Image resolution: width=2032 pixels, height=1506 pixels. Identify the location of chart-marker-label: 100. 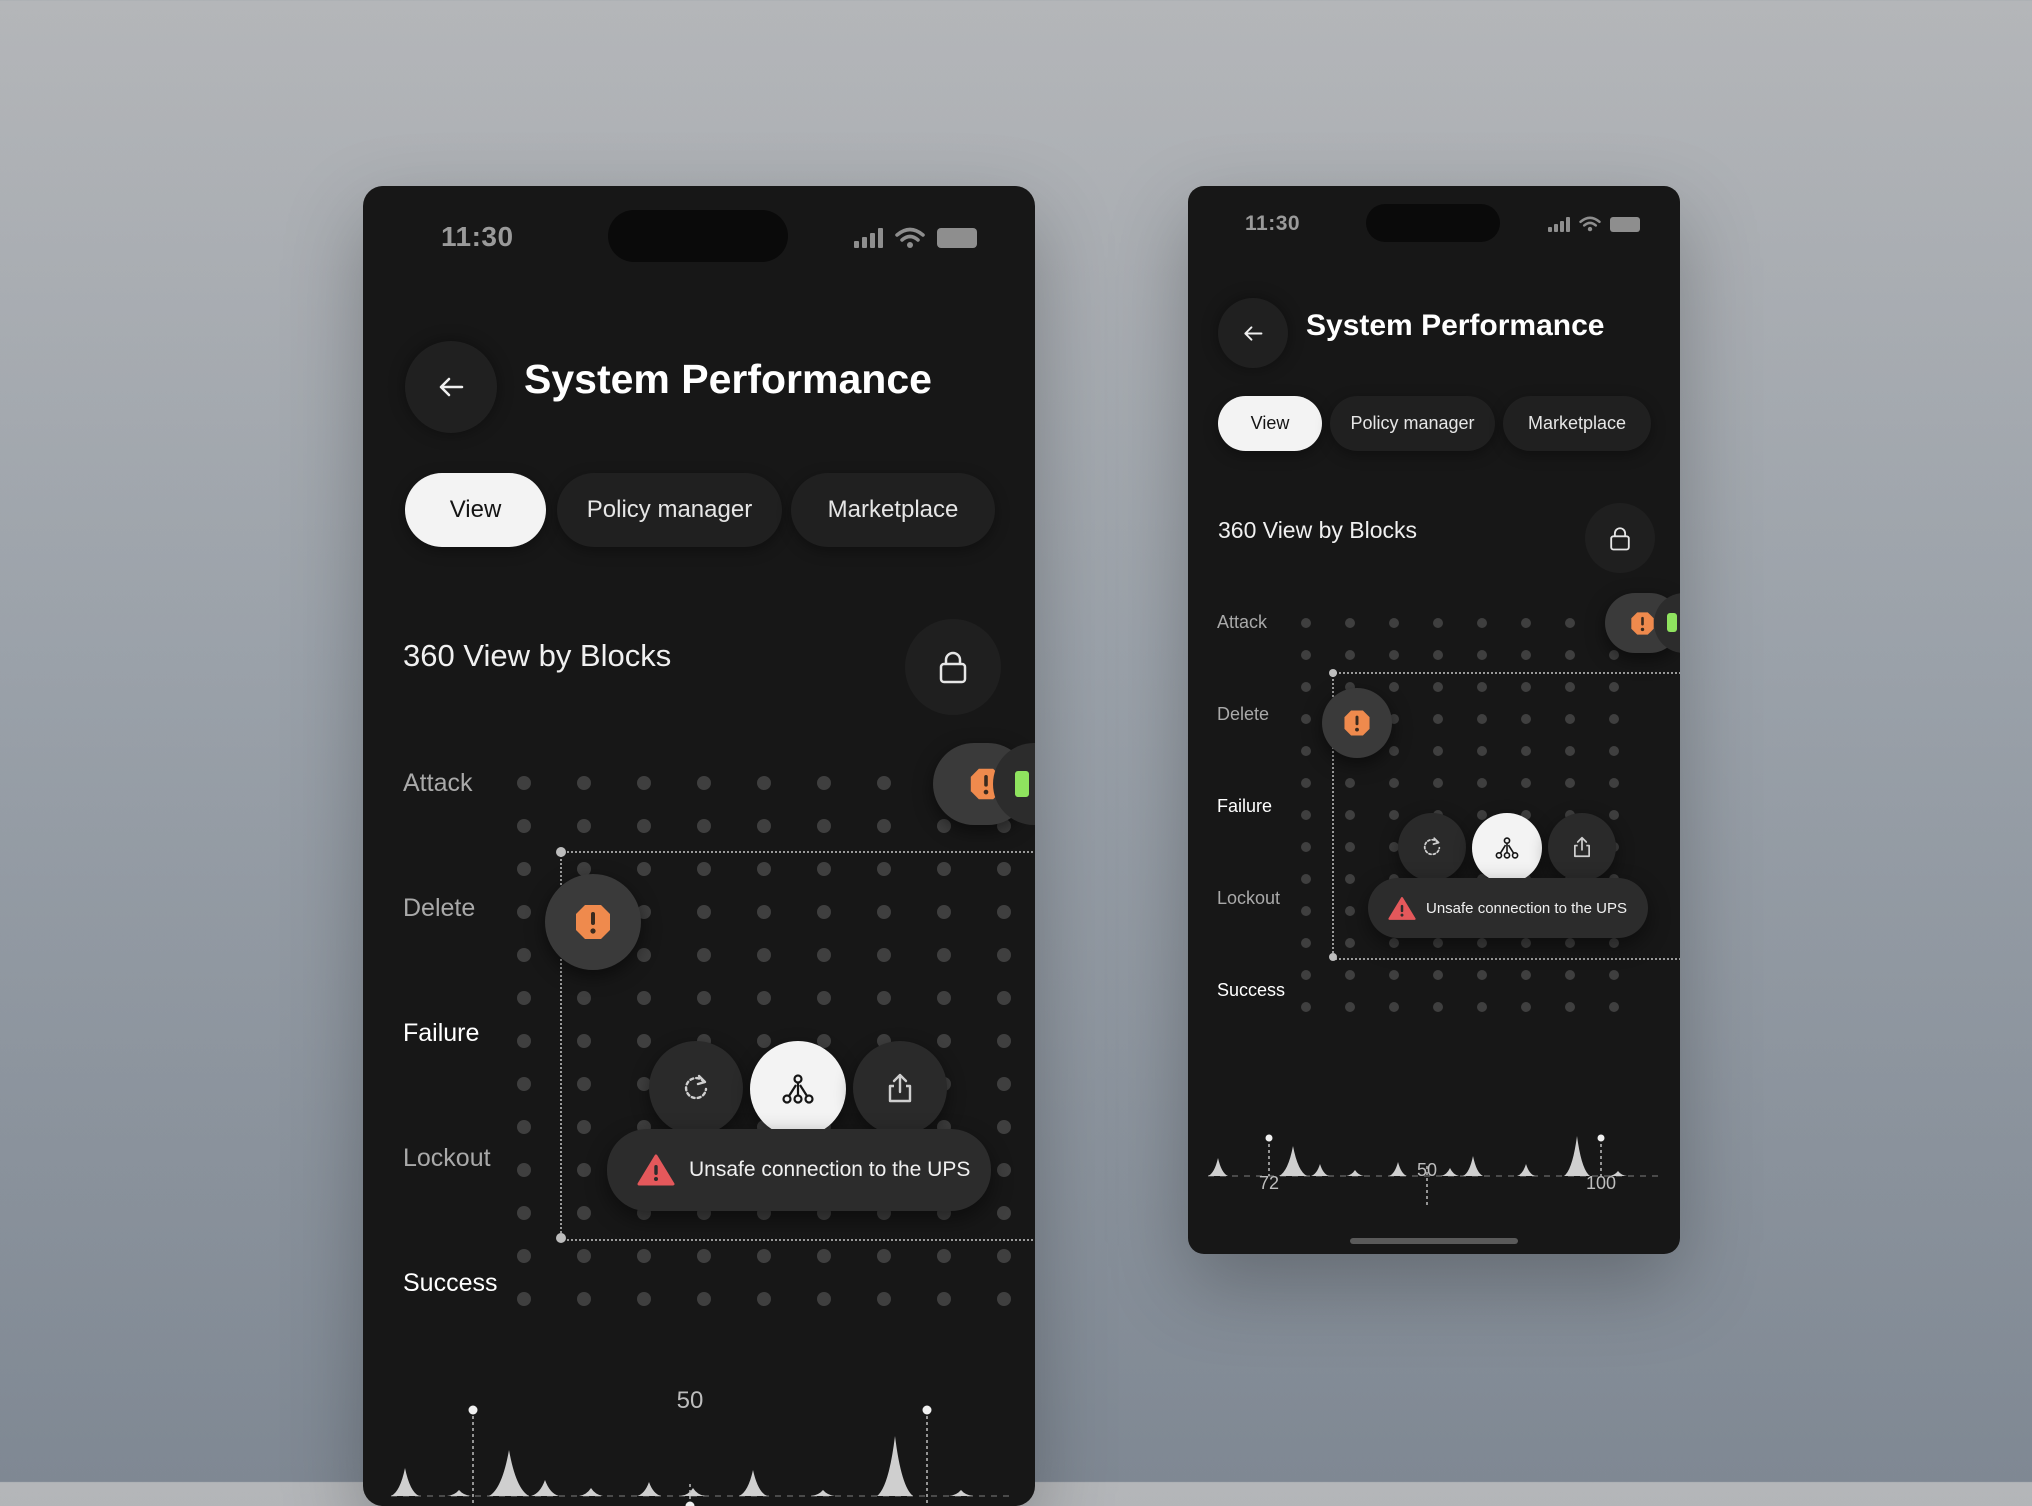
(1601, 1183).